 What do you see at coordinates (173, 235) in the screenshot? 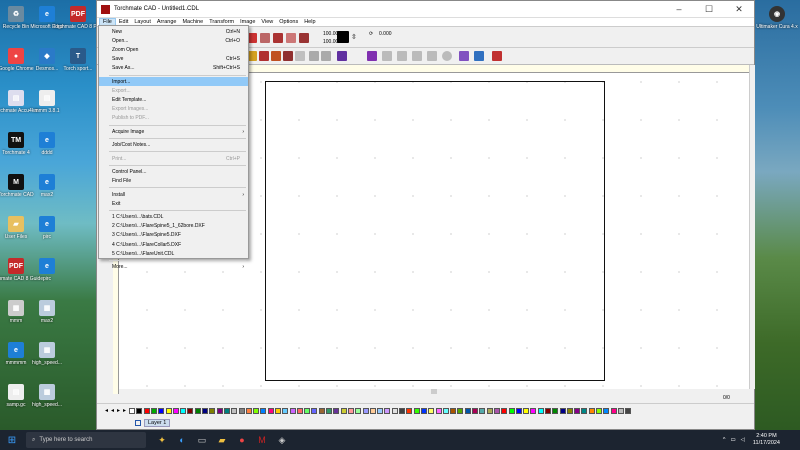
I see `file-menu-item: 3 C:\Users\...\FlareSpine5.DXF` at bounding box center [173, 235].